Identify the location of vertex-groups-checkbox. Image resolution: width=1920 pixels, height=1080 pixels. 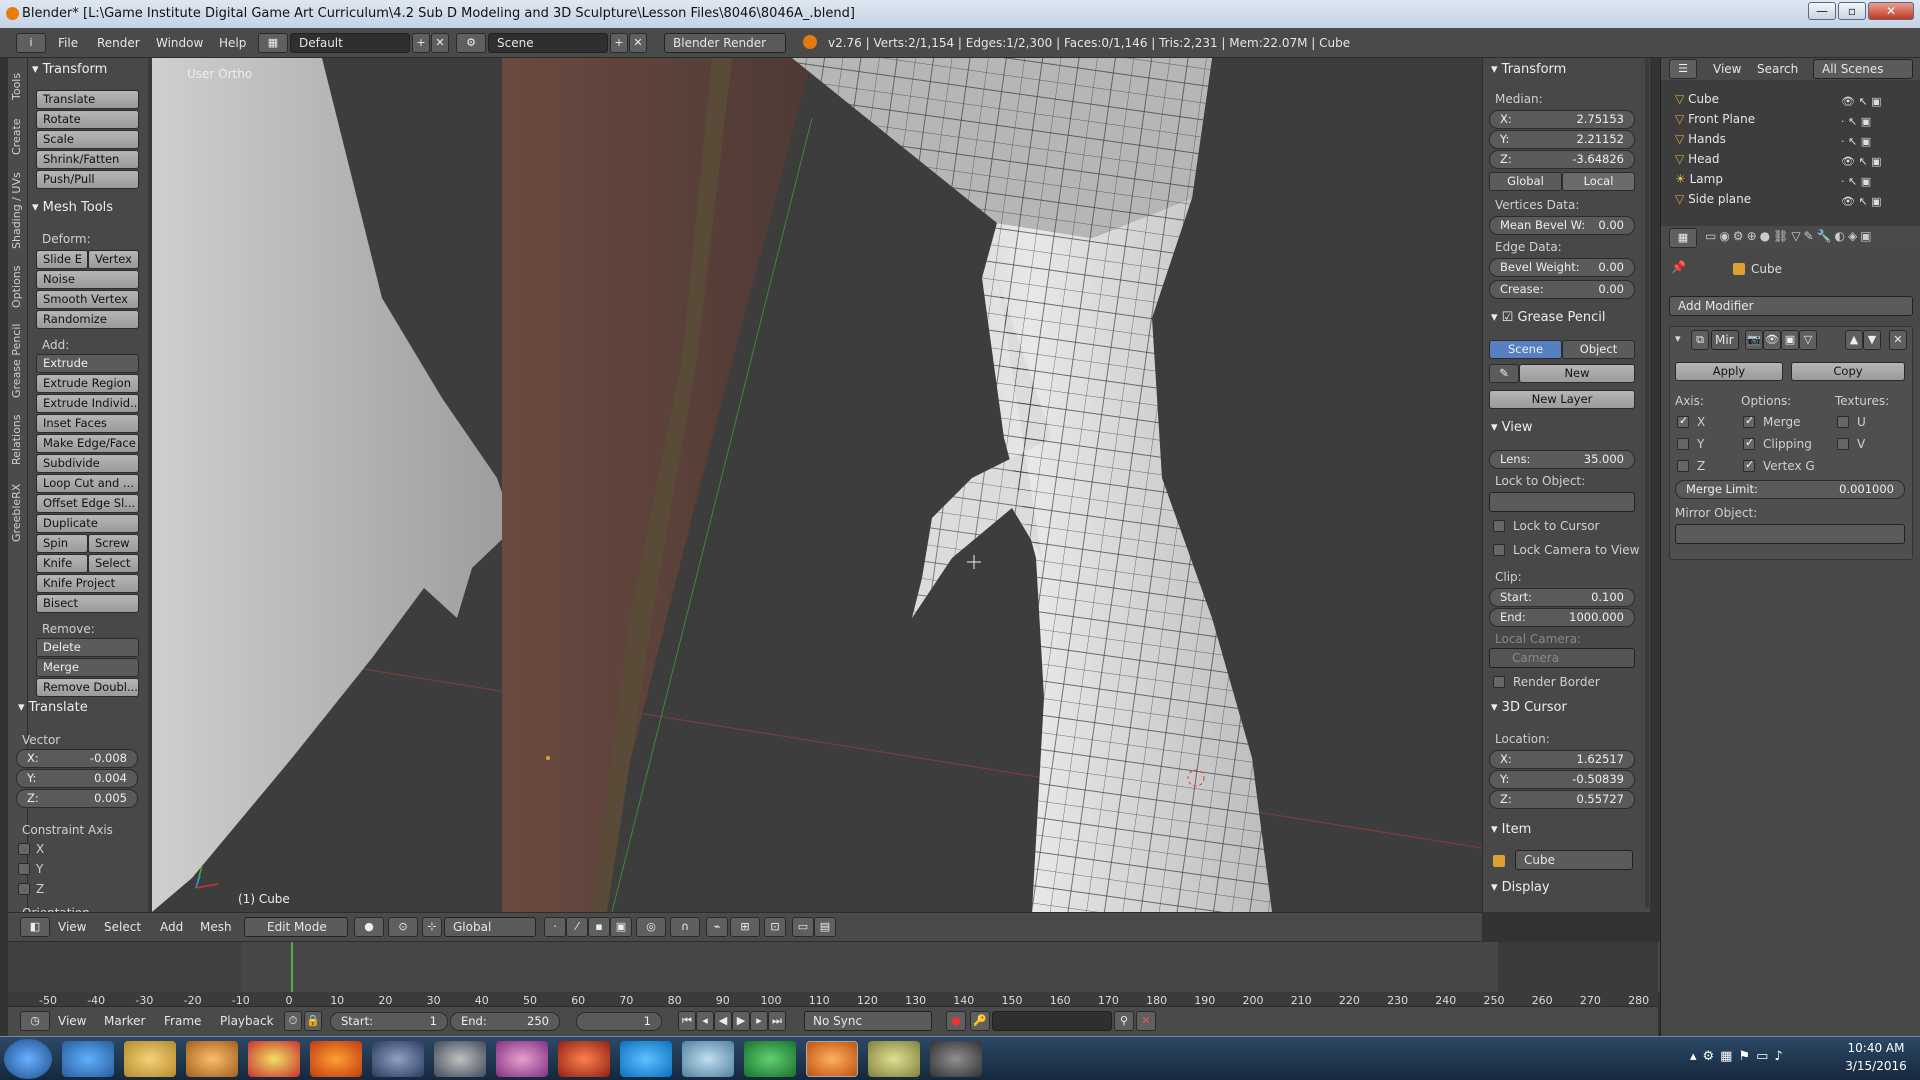
(1749, 465).